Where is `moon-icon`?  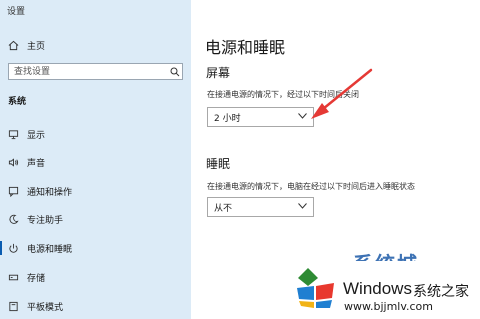 moon-icon is located at coordinates (13, 219).